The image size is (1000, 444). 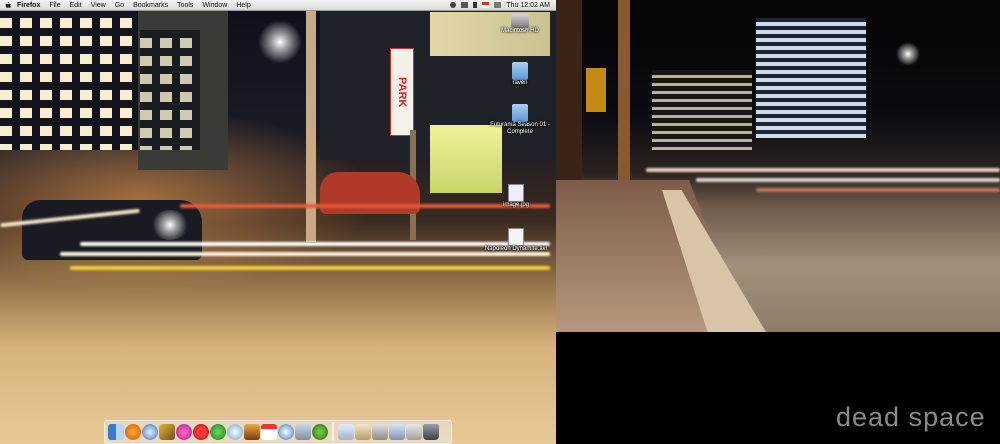 I want to click on desktop-icon-label: image.jpg, so click(x=515, y=205).